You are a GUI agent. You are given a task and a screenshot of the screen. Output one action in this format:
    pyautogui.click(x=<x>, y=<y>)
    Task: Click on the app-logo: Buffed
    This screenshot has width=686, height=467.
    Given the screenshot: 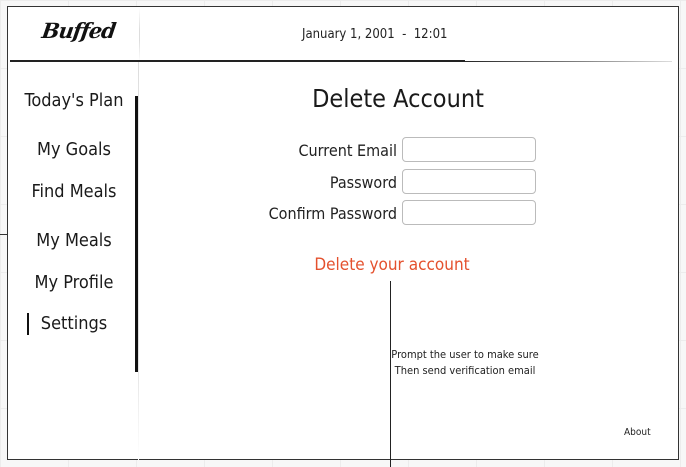 What is the action you would take?
    pyautogui.click(x=78, y=30)
    